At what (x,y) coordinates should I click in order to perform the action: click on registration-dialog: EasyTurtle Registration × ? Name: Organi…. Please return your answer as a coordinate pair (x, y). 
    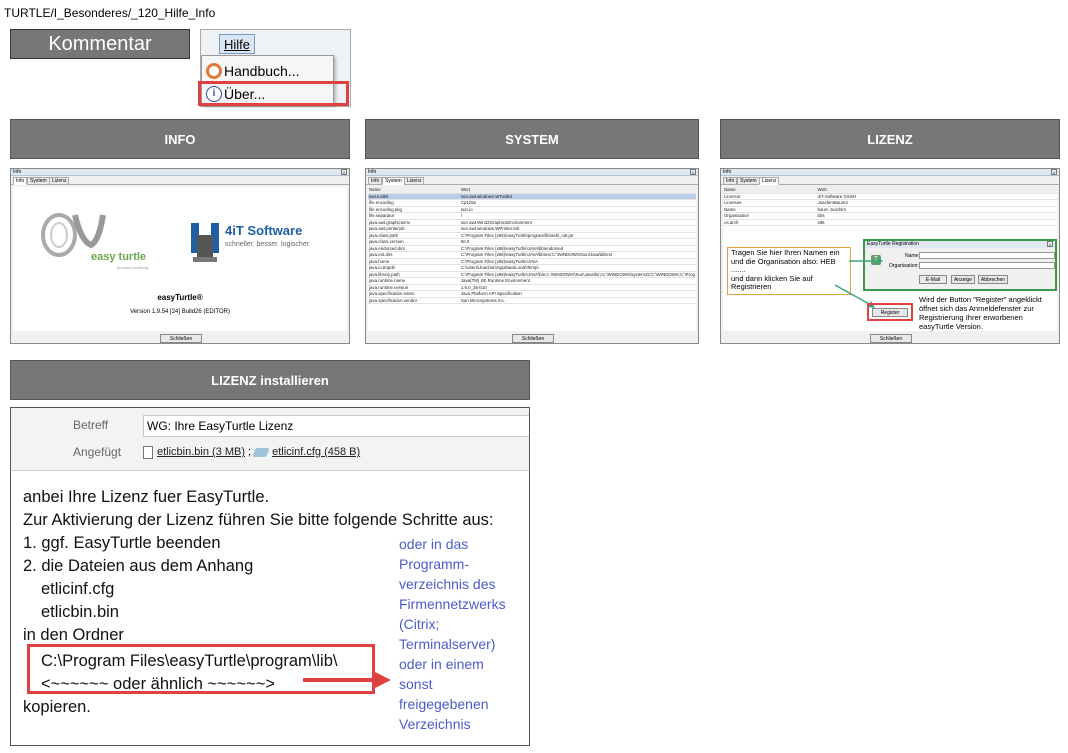
    Looking at the image, I should click on (960, 265).